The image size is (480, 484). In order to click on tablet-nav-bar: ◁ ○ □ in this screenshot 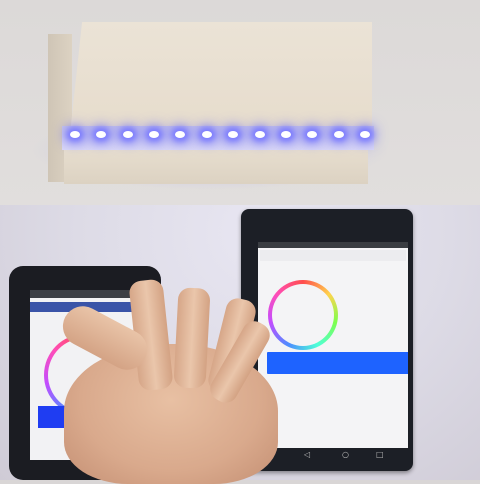, I will do `click(333, 455)`.